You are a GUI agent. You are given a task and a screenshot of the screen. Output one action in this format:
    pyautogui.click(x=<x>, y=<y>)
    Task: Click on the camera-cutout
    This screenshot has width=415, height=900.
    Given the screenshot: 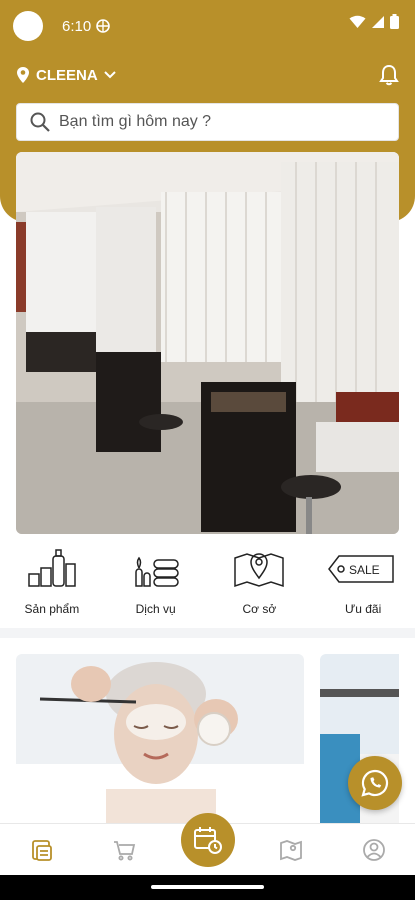 What is the action you would take?
    pyautogui.click(x=28, y=26)
    